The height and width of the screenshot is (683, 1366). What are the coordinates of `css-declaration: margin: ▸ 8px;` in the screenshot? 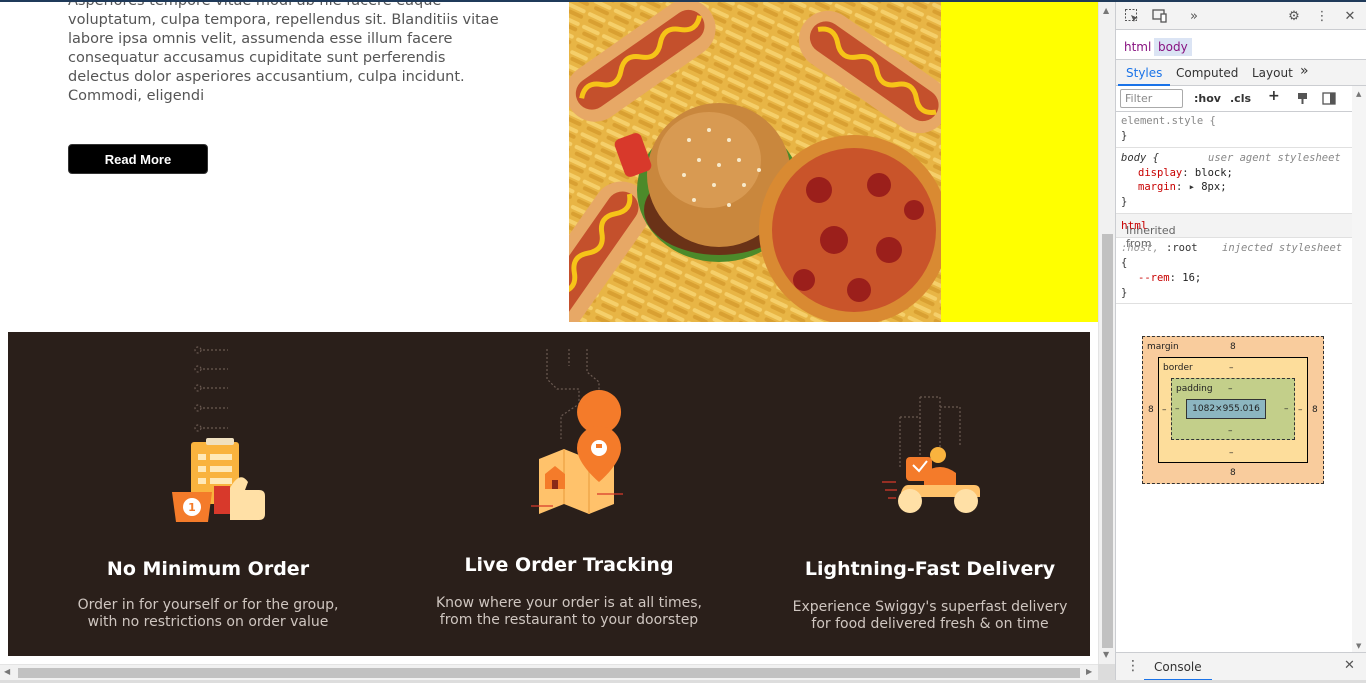 It's located at (1182, 187).